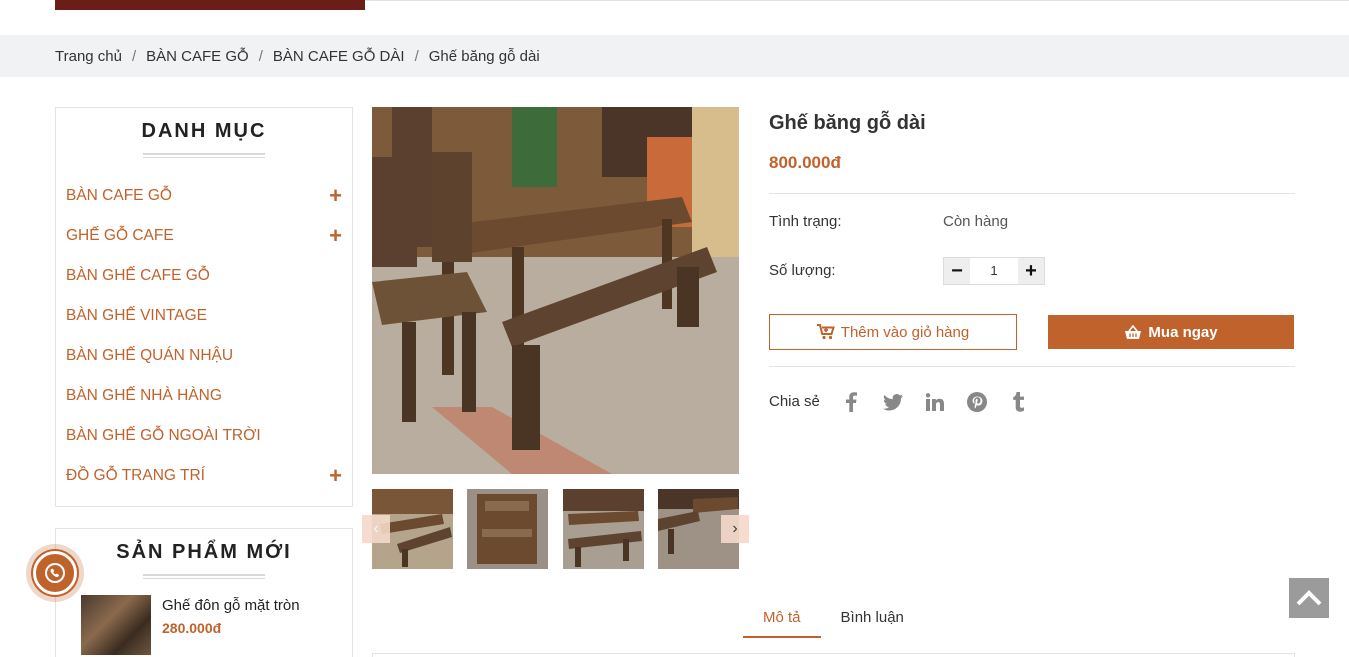  I want to click on breadcrumb-current: Ghế băng gỗ dài, so click(484, 56).